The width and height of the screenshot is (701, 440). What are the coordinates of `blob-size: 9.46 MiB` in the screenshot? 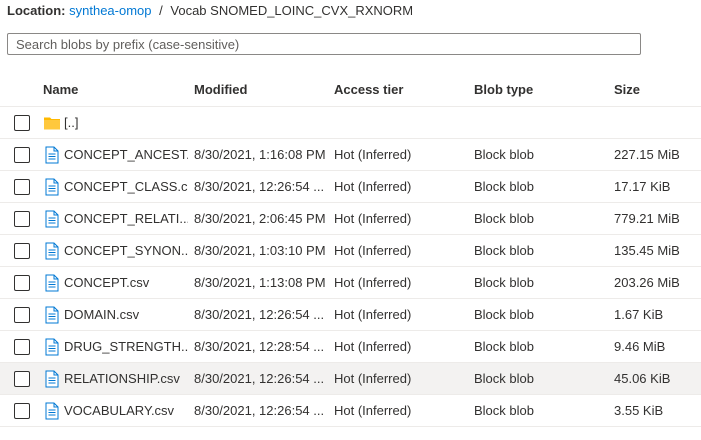 It's located at (640, 346).